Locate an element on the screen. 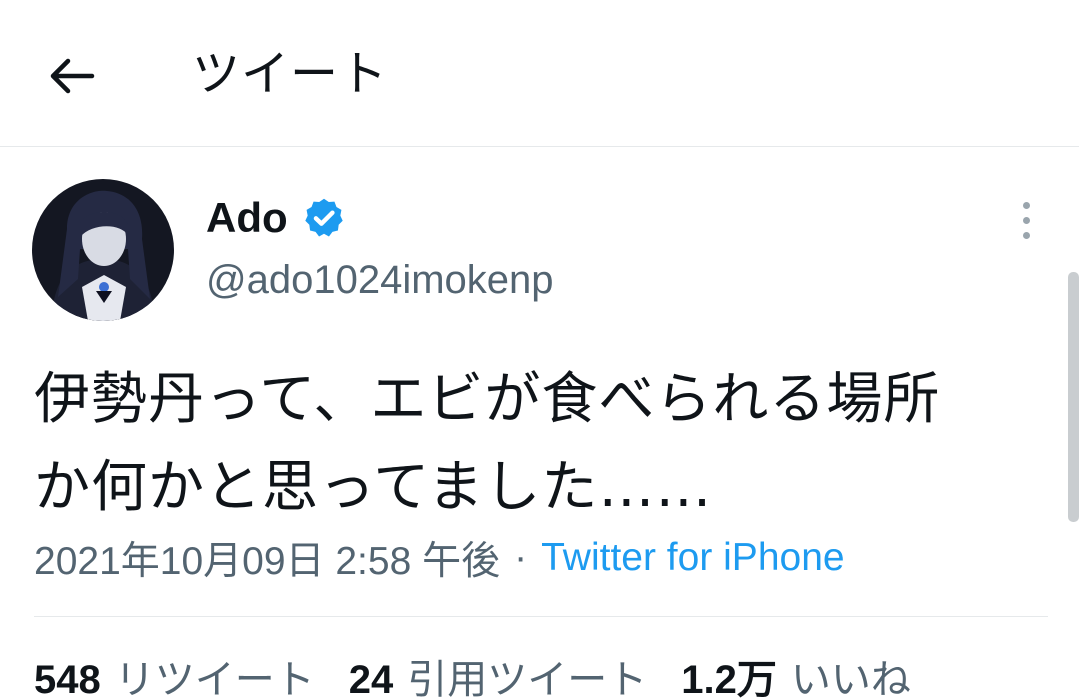  tweet-meta: 2021年10月09日 2:58 午後 · Twitter for iPhone is located at coordinates (439, 558).